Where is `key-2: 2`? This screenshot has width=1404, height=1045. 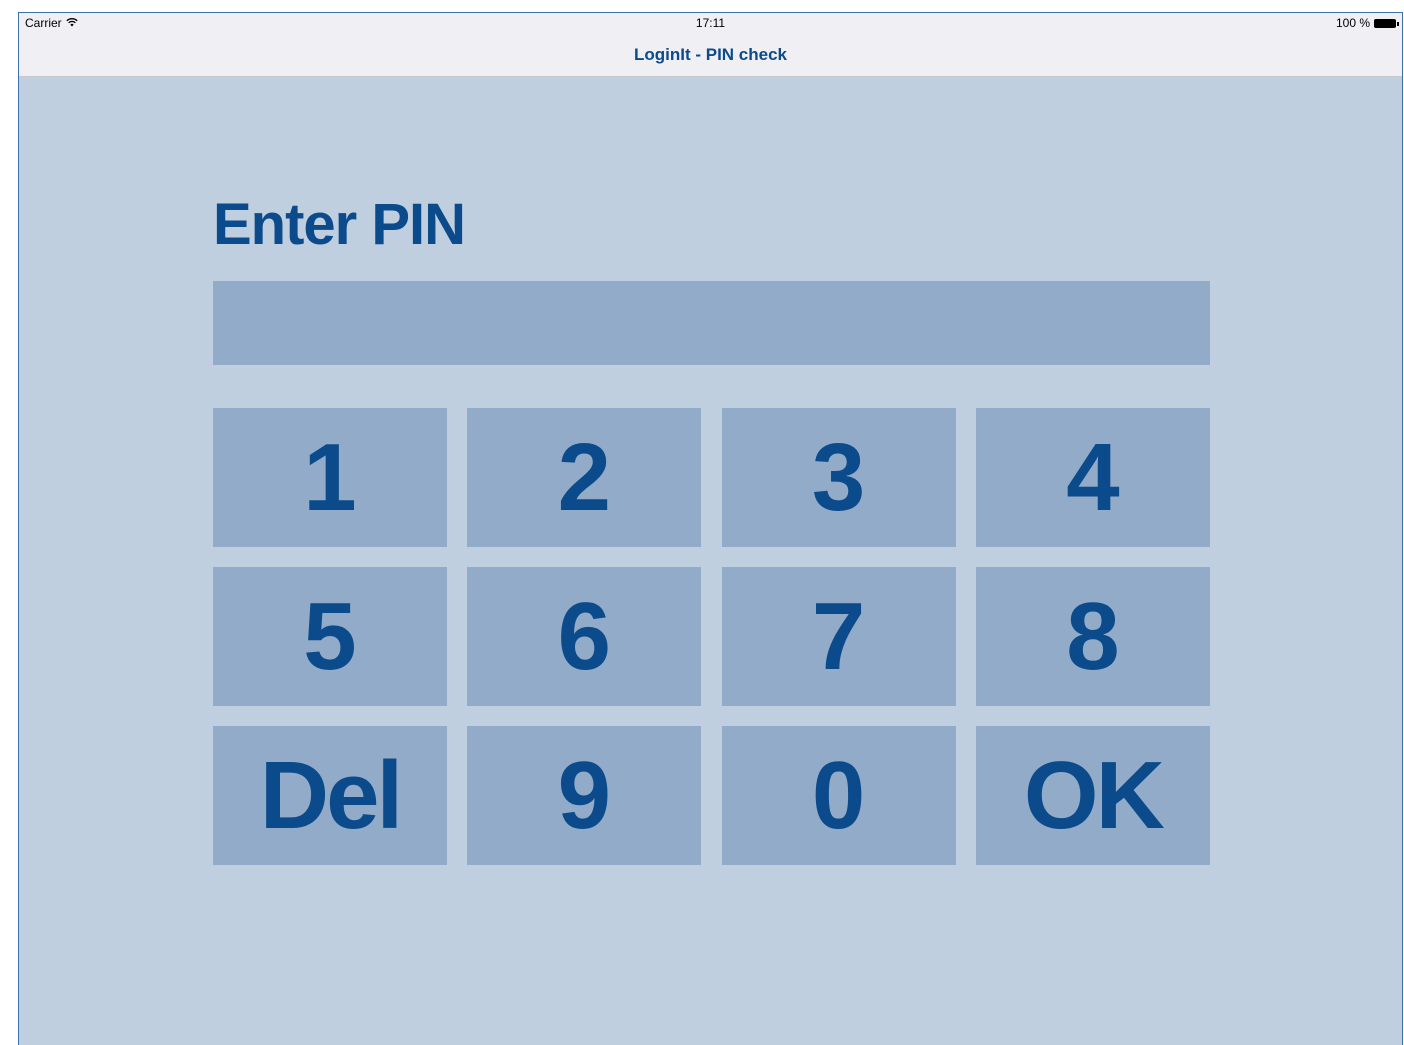
key-2: 2 is located at coordinates (584, 477).